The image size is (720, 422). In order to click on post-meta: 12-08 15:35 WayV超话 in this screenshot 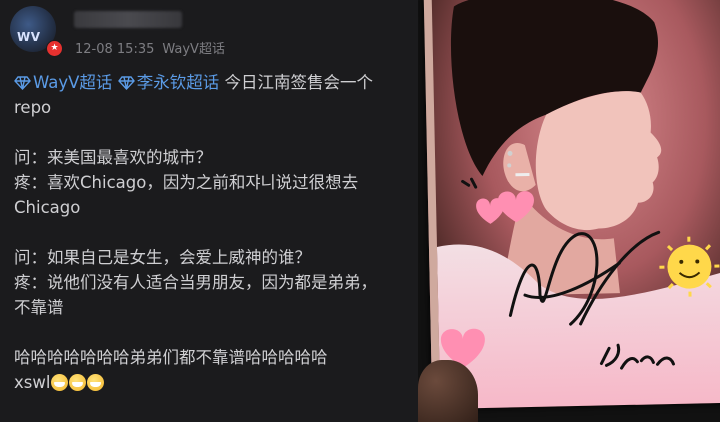, I will do `click(150, 47)`.